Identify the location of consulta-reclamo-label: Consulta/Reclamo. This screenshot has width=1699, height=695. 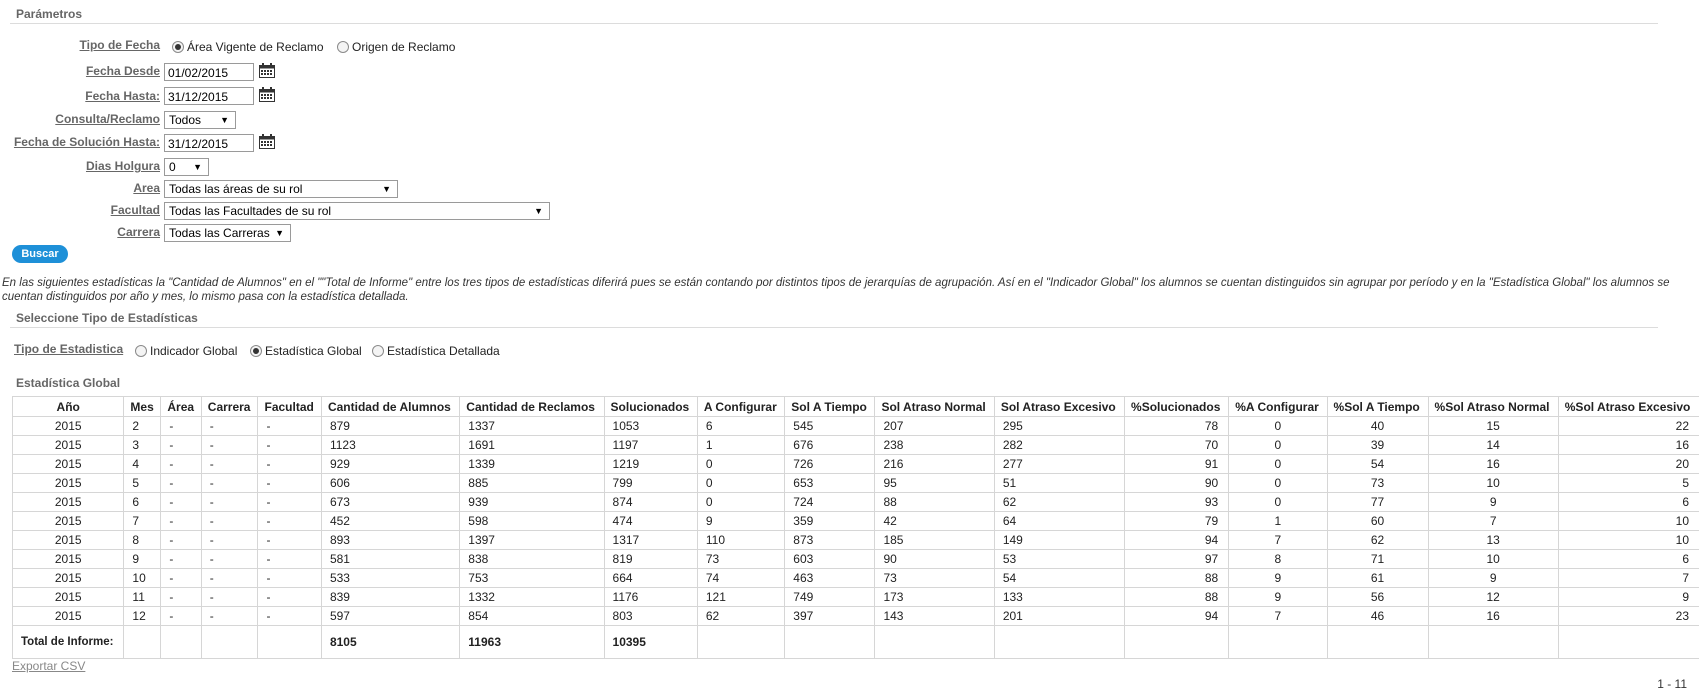
(107, 119).